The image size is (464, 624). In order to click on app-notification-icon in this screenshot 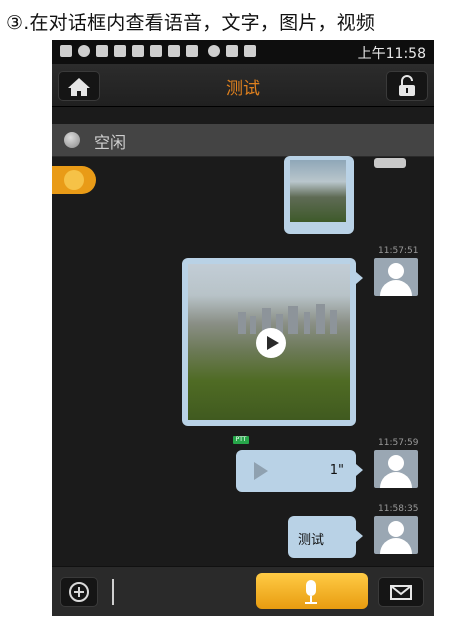, I will do `click(84, 51)`.